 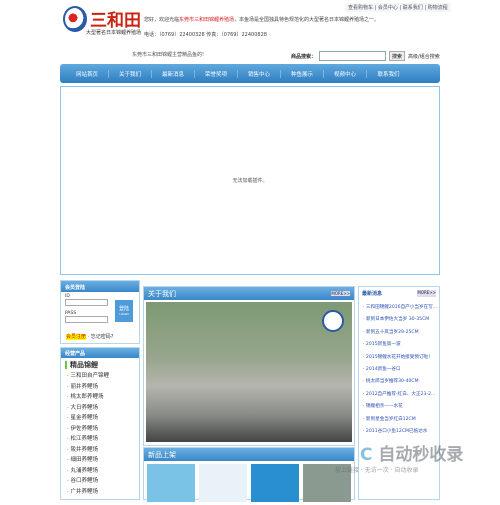 What do you see at coordinates (401, 332) in the screenshot?
I see `news-item: · 新到五十岚当岁29-25CM` at bounding box center [401, 332].